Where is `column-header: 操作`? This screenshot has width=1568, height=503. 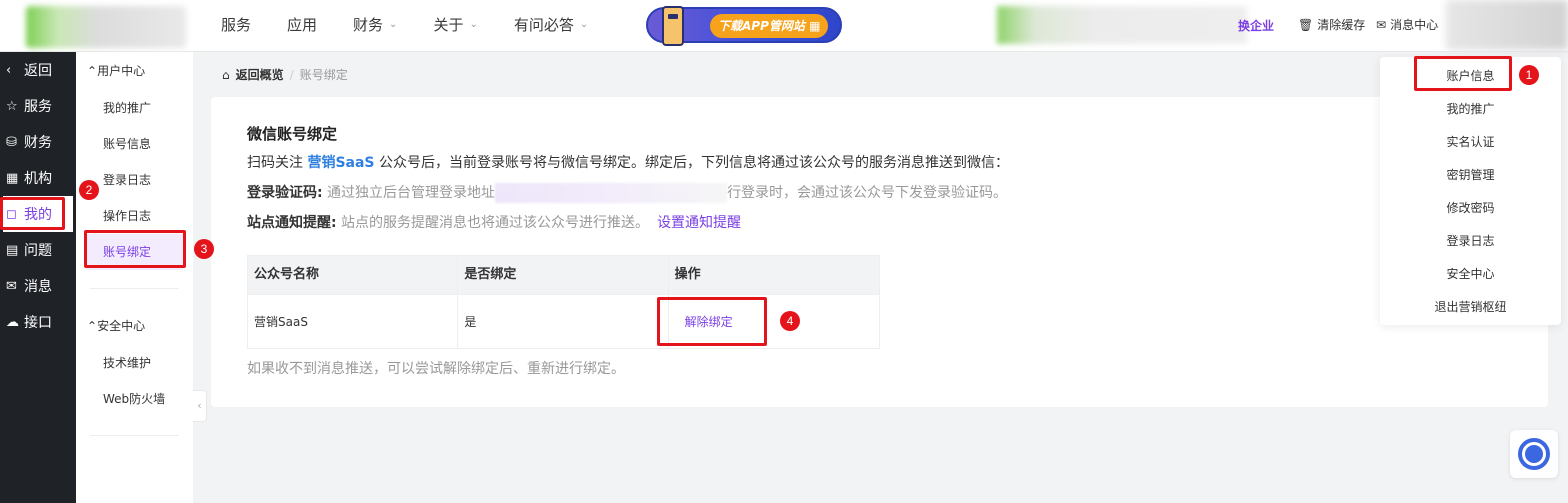 column-header: 操作 is located at coordinates (773, 275).